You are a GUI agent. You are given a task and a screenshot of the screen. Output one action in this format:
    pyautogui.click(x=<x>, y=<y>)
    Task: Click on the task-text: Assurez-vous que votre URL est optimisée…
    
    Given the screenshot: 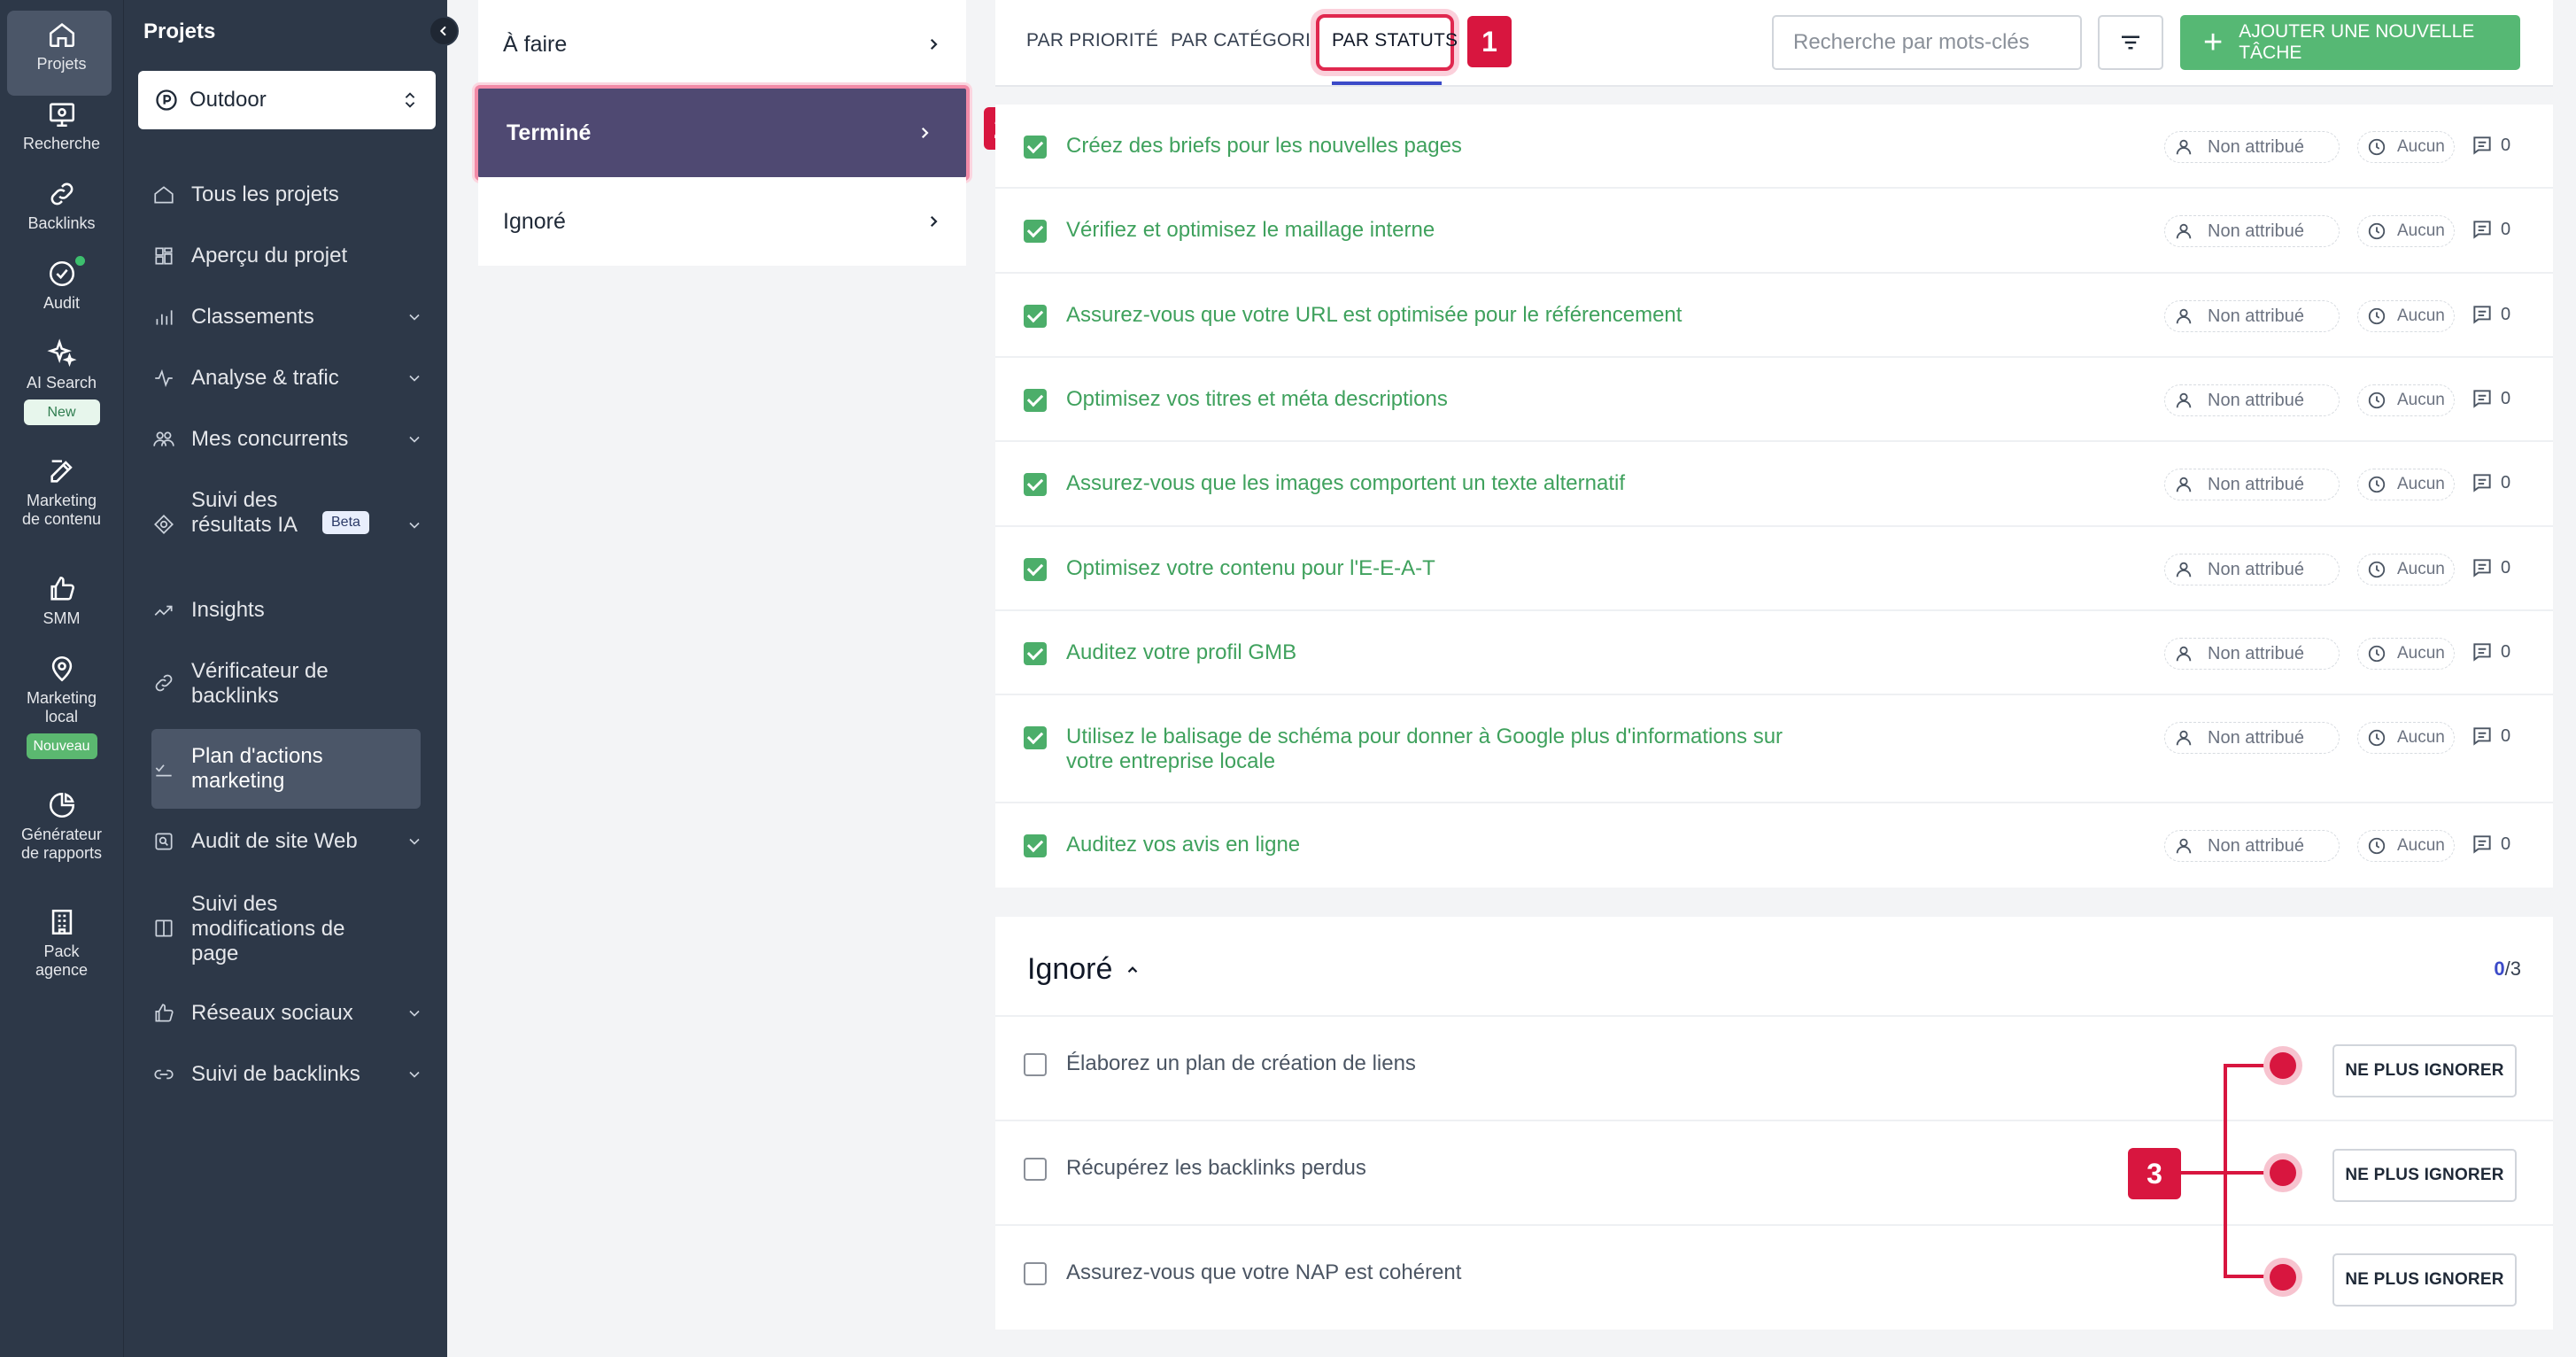 What is the action you would take?
    pyautogui.click(x=1374, y=315)
    